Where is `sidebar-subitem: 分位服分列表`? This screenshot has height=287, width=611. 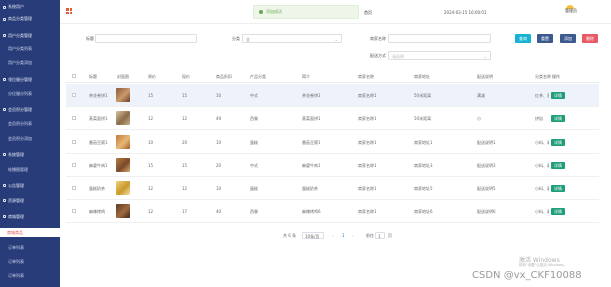 sidebar-subitem: 分位服分列表 is located at coordinates (30, 94).